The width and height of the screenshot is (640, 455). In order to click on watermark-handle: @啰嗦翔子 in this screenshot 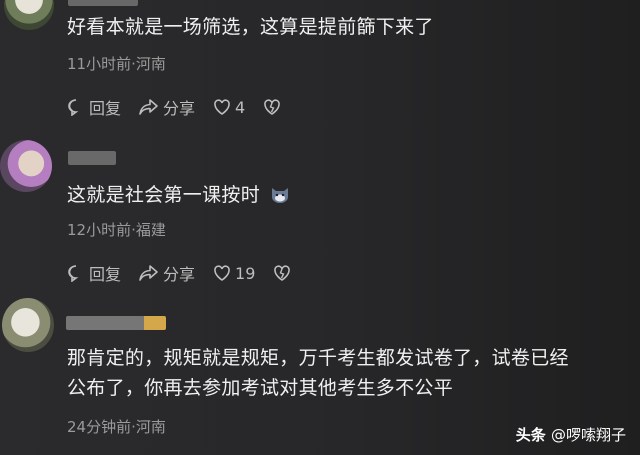, I will do `click(588, 435)`.